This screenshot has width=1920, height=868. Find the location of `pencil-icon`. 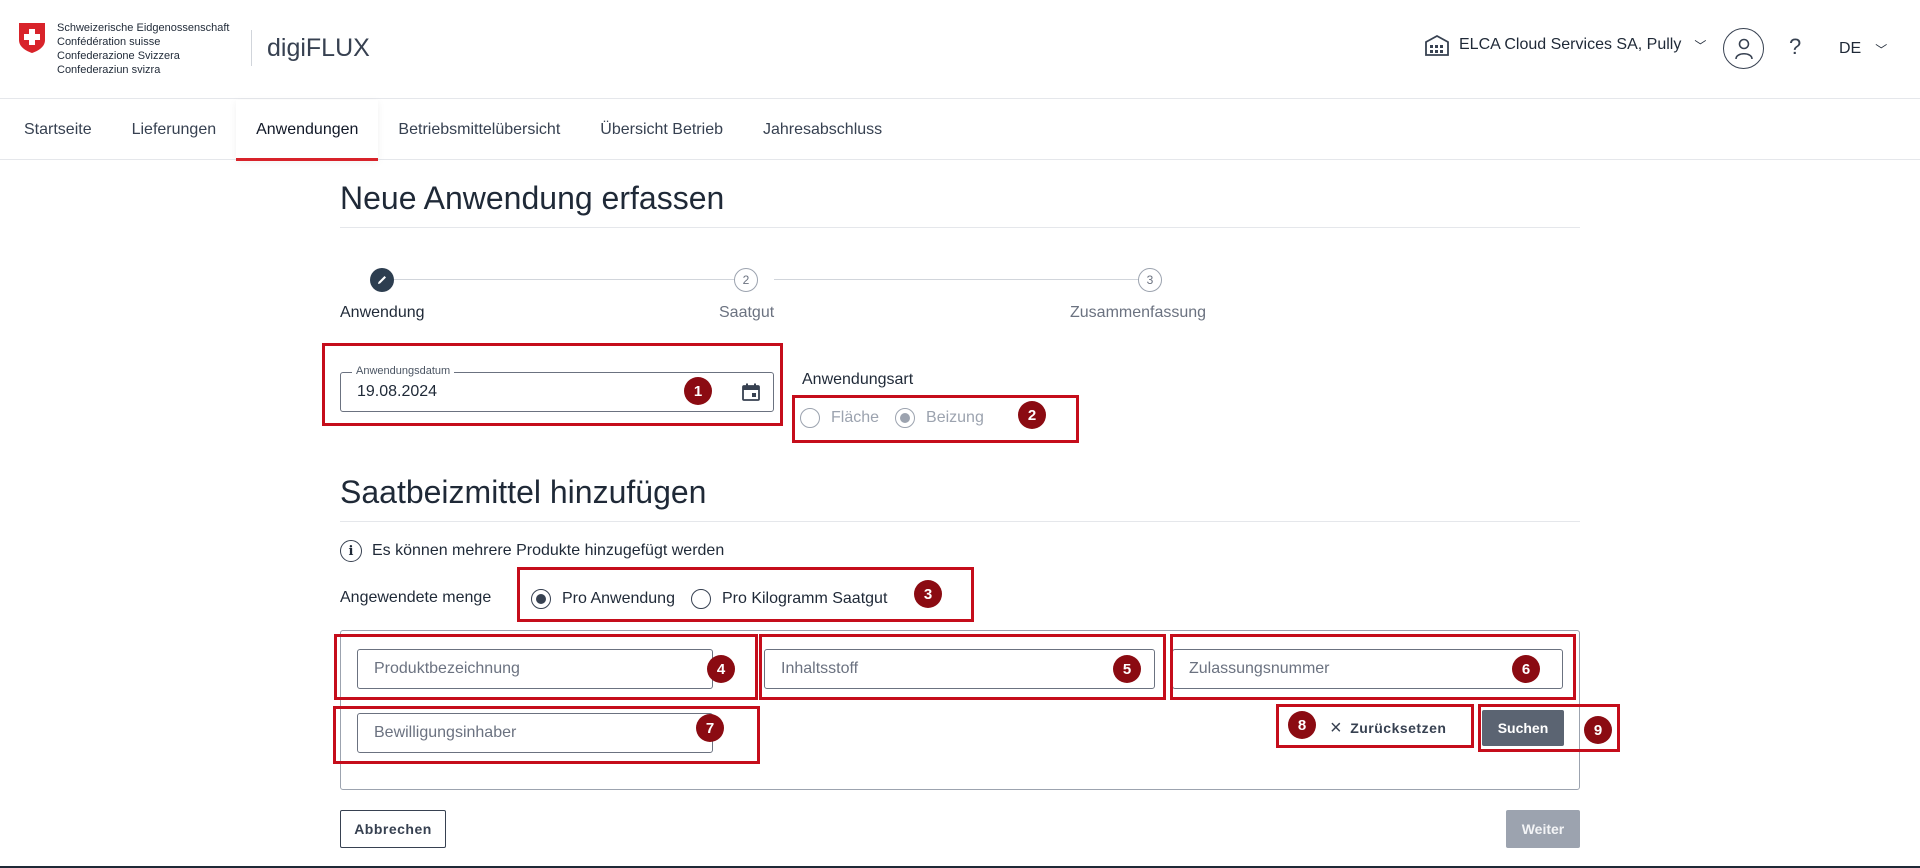

pencil-icon is located at coordinates (382, 280).